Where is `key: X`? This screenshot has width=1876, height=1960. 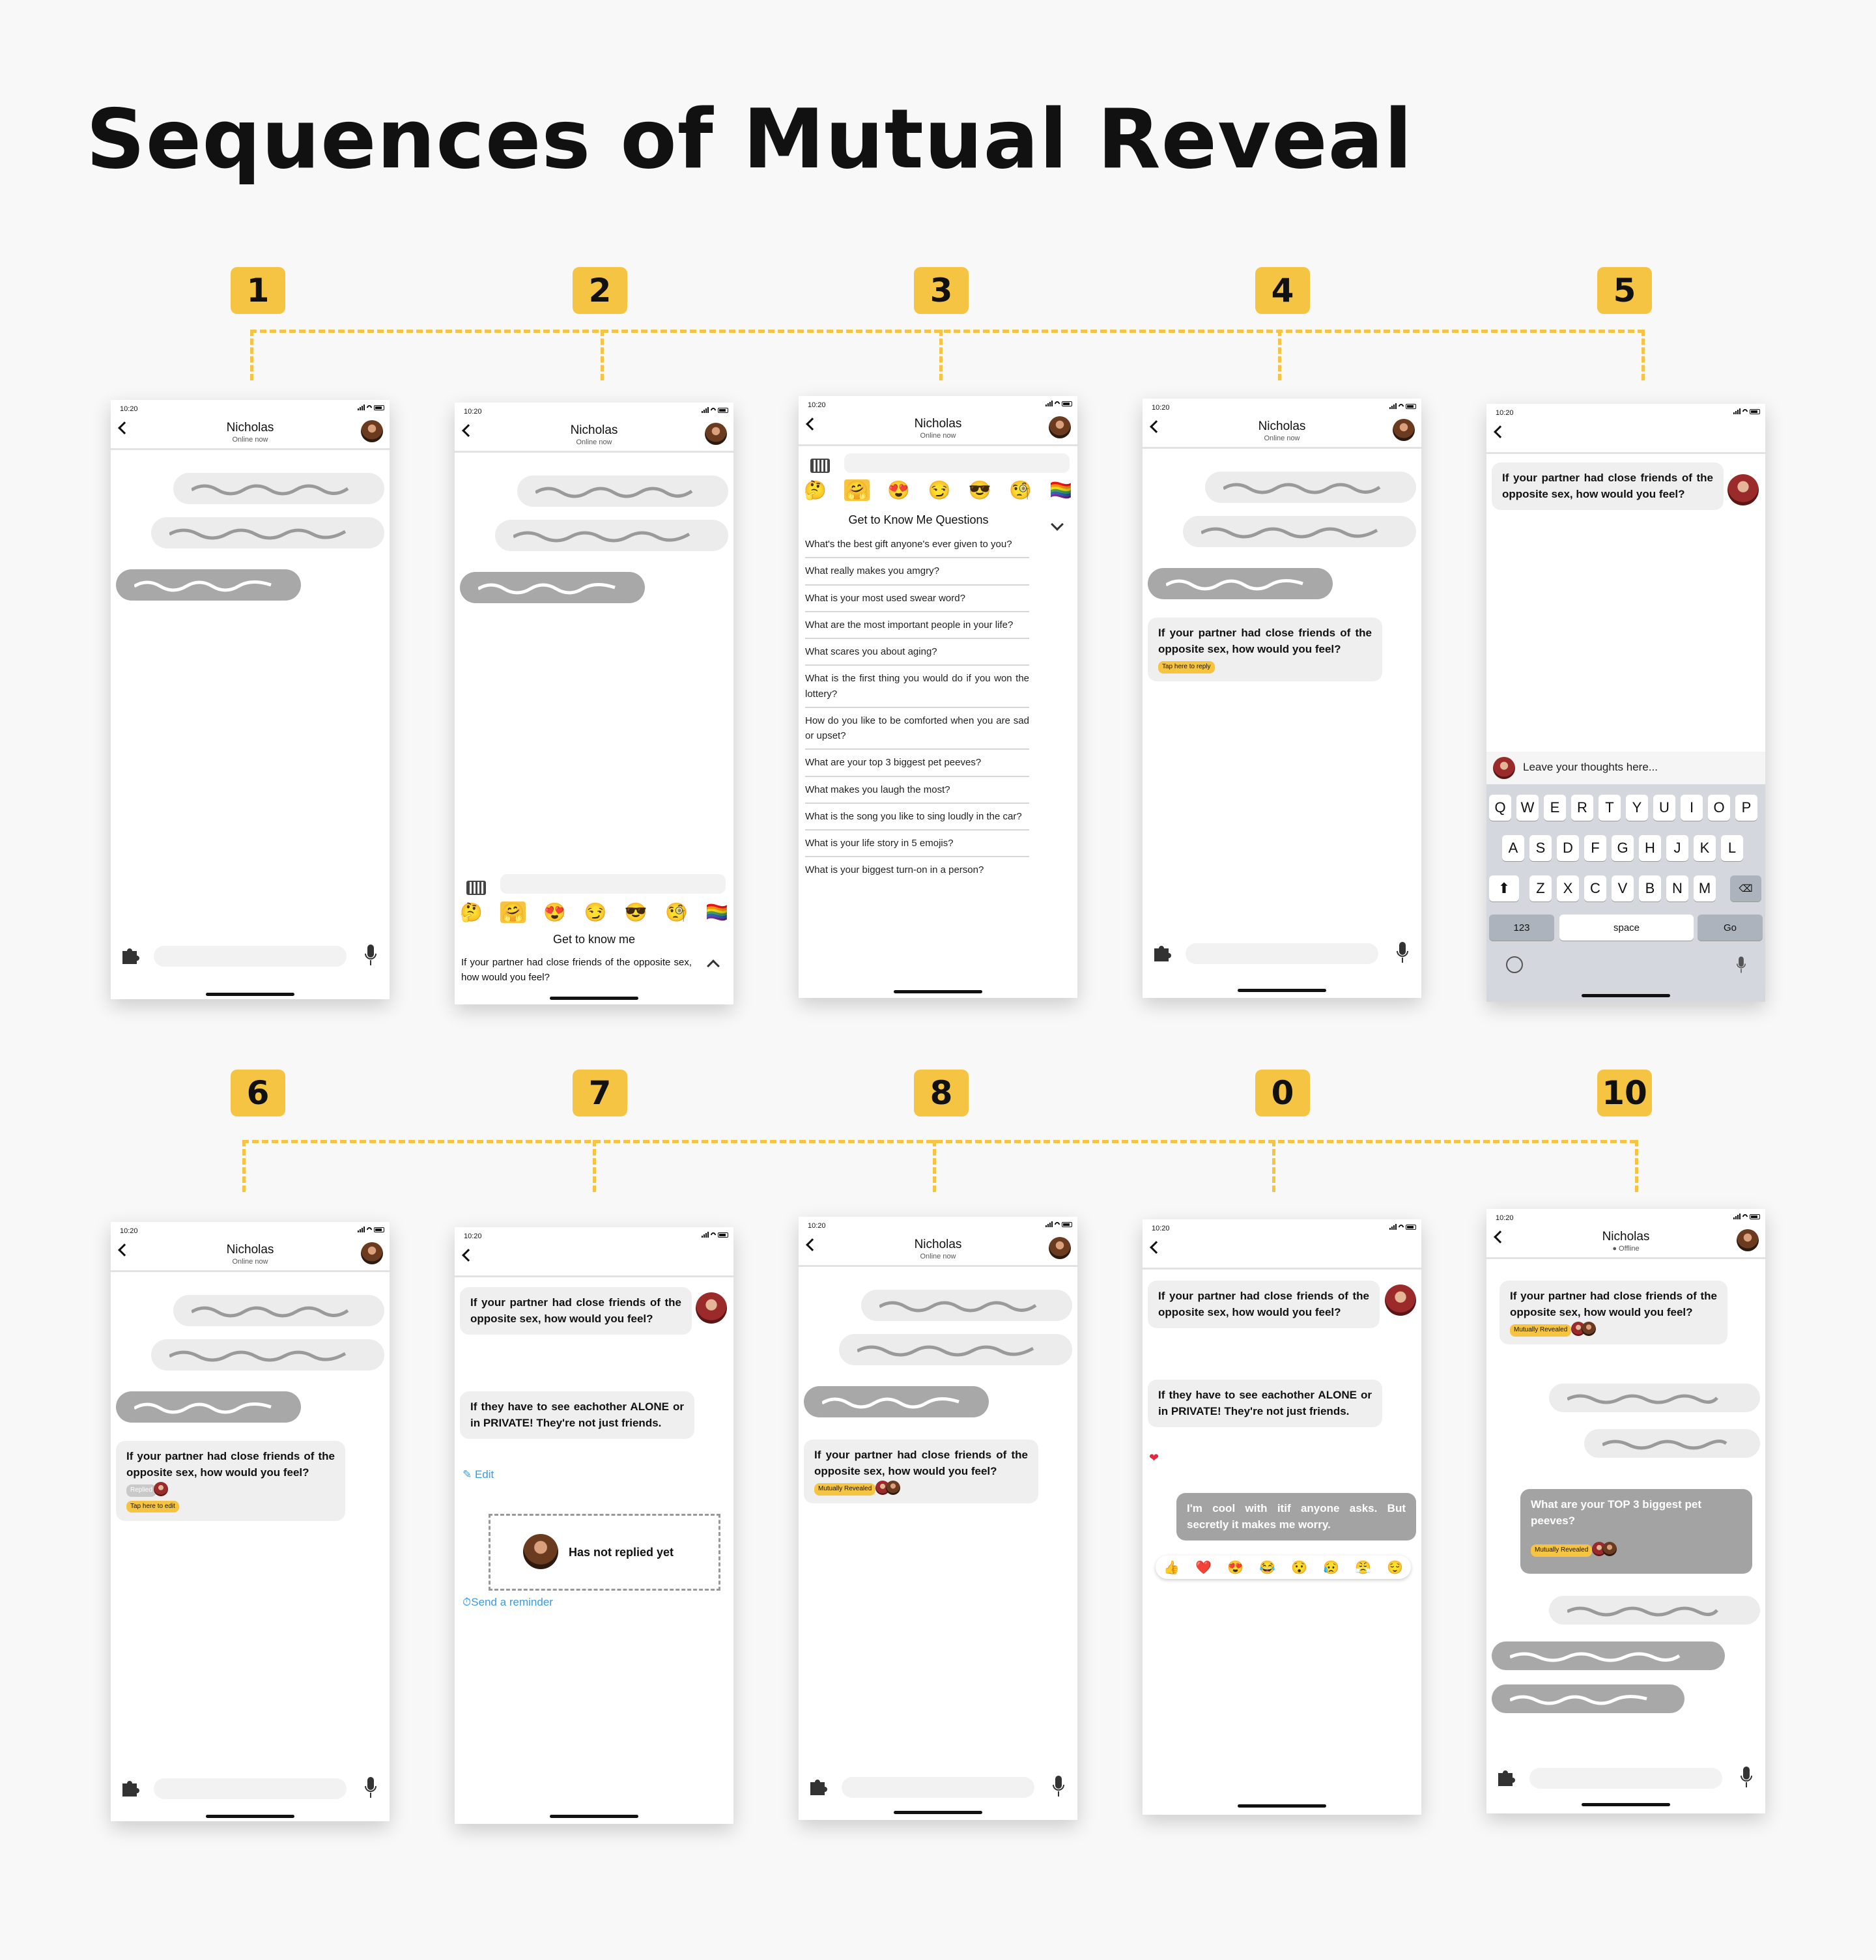
key: X is located at coordinates (1568, 889).